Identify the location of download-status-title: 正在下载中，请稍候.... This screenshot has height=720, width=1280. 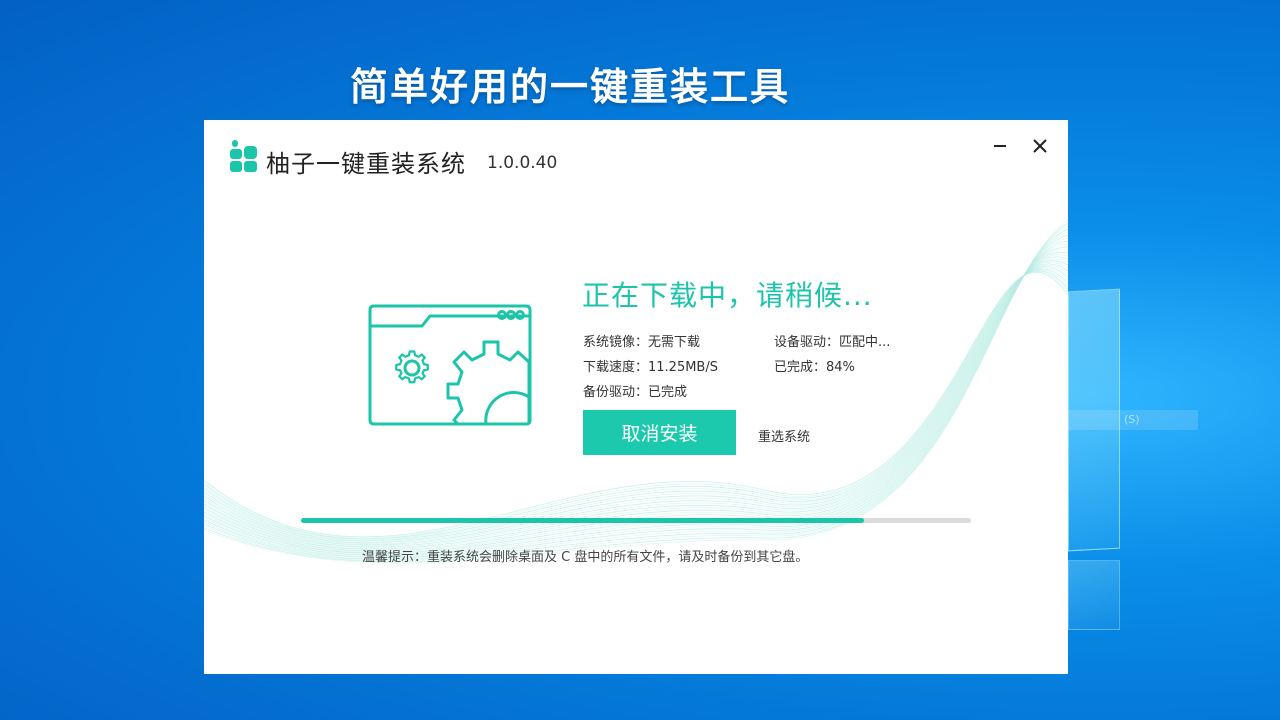
(727, 295).